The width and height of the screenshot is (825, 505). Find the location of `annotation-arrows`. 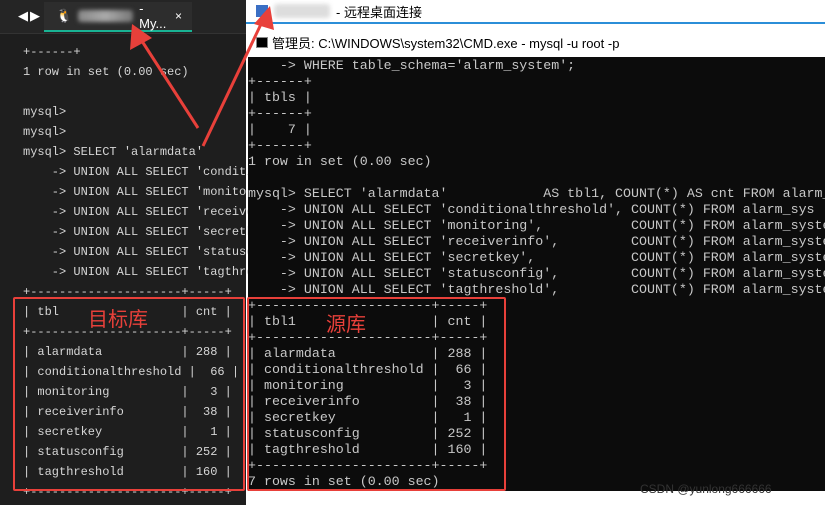

annotation-arrows is located at coordinates (202, 76).